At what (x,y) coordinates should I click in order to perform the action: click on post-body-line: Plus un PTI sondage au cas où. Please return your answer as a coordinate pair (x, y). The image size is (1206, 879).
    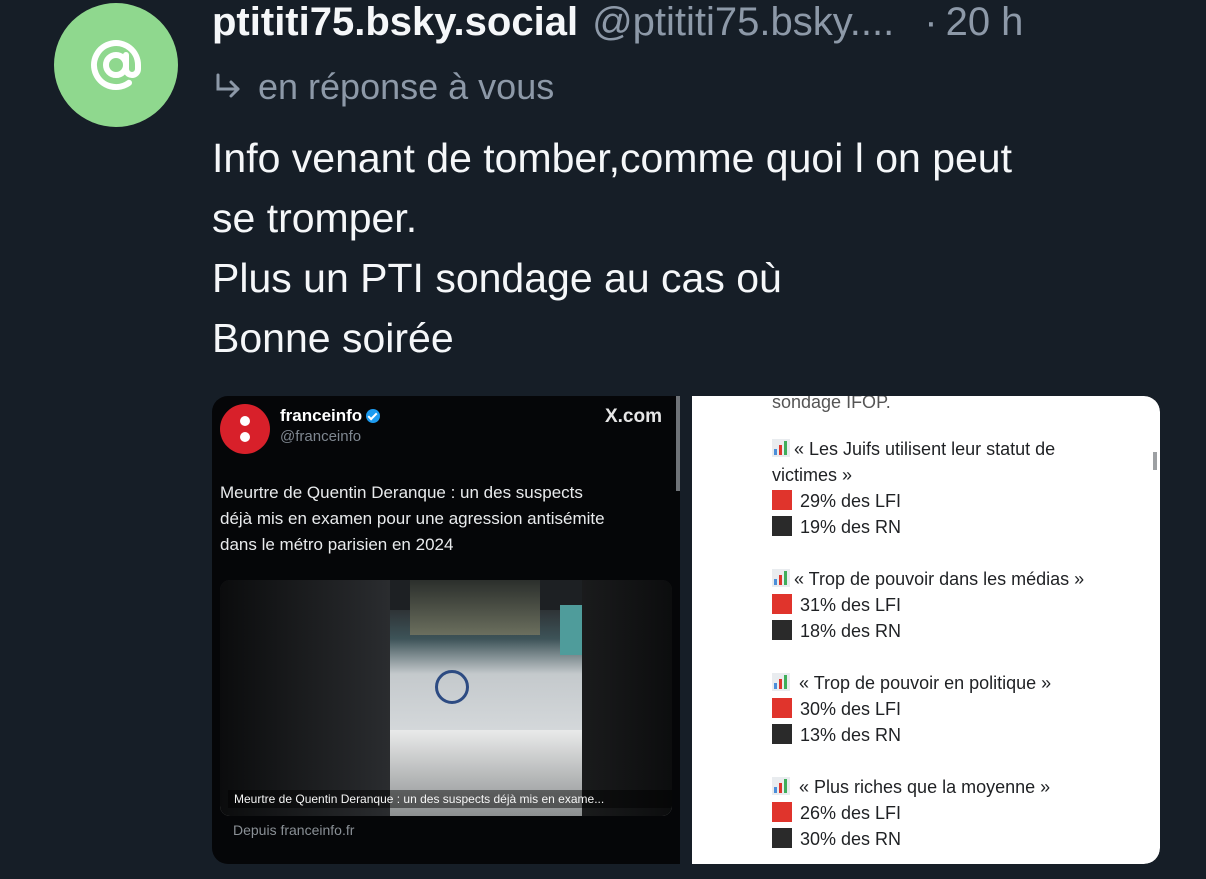
    Looking at the image, I should click on (497, 278).